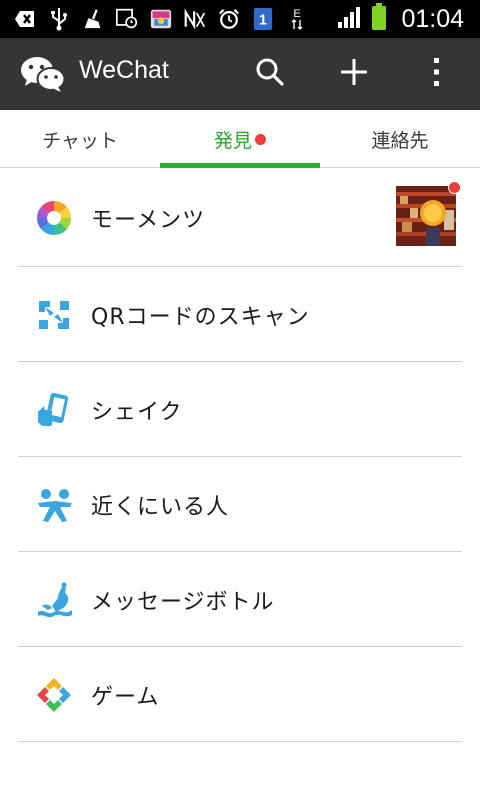 This screenshot has height=800, width=480. Describe the element at coordinates (124, 70) in the screenshot. I see `app-title: WeChat` at that location.